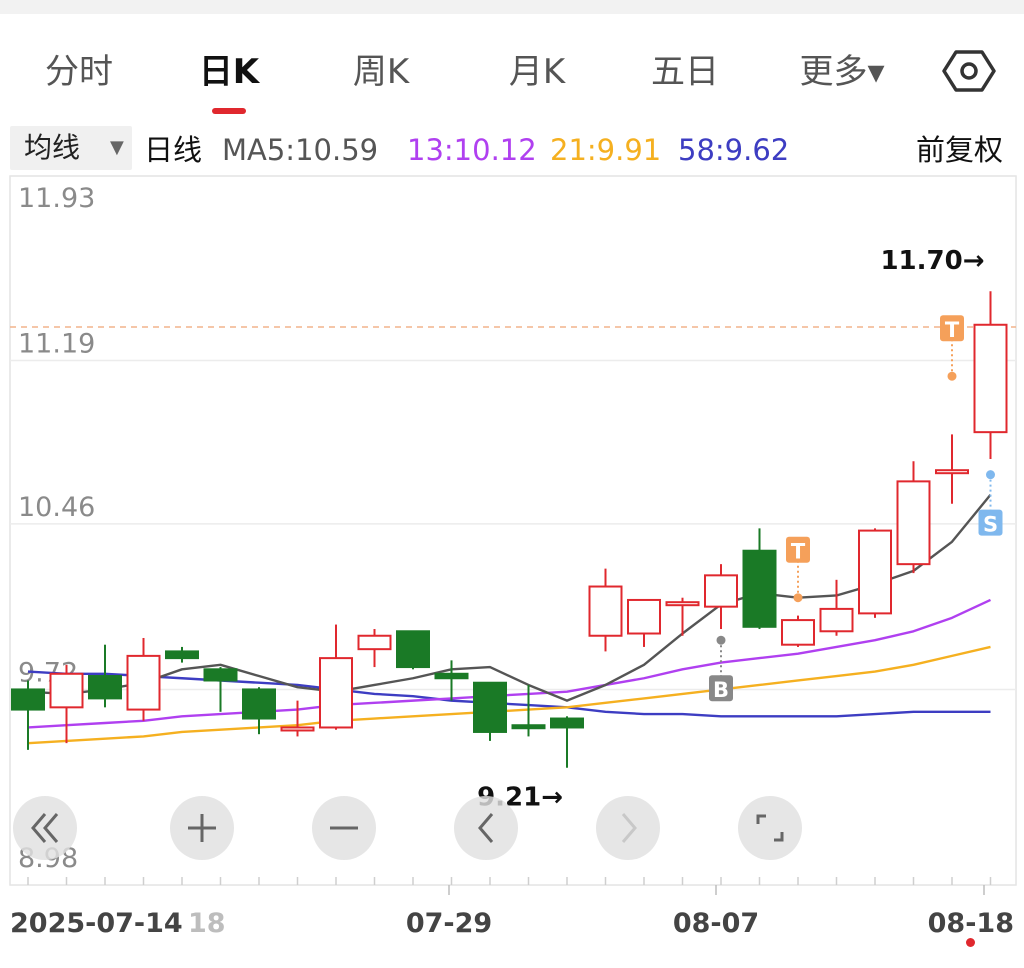 The height and width of the screenshot is (968, 1024). I want to click on marker-label: B, so click(721, 690).